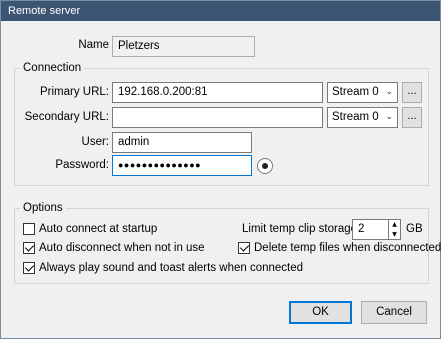 The width and height of the screenshot is (441, 339). What do you see at coordinates (355, 92) in the screenshot?
I see `primary-stream-value: Stream 0` at bounding box center [355, 92].